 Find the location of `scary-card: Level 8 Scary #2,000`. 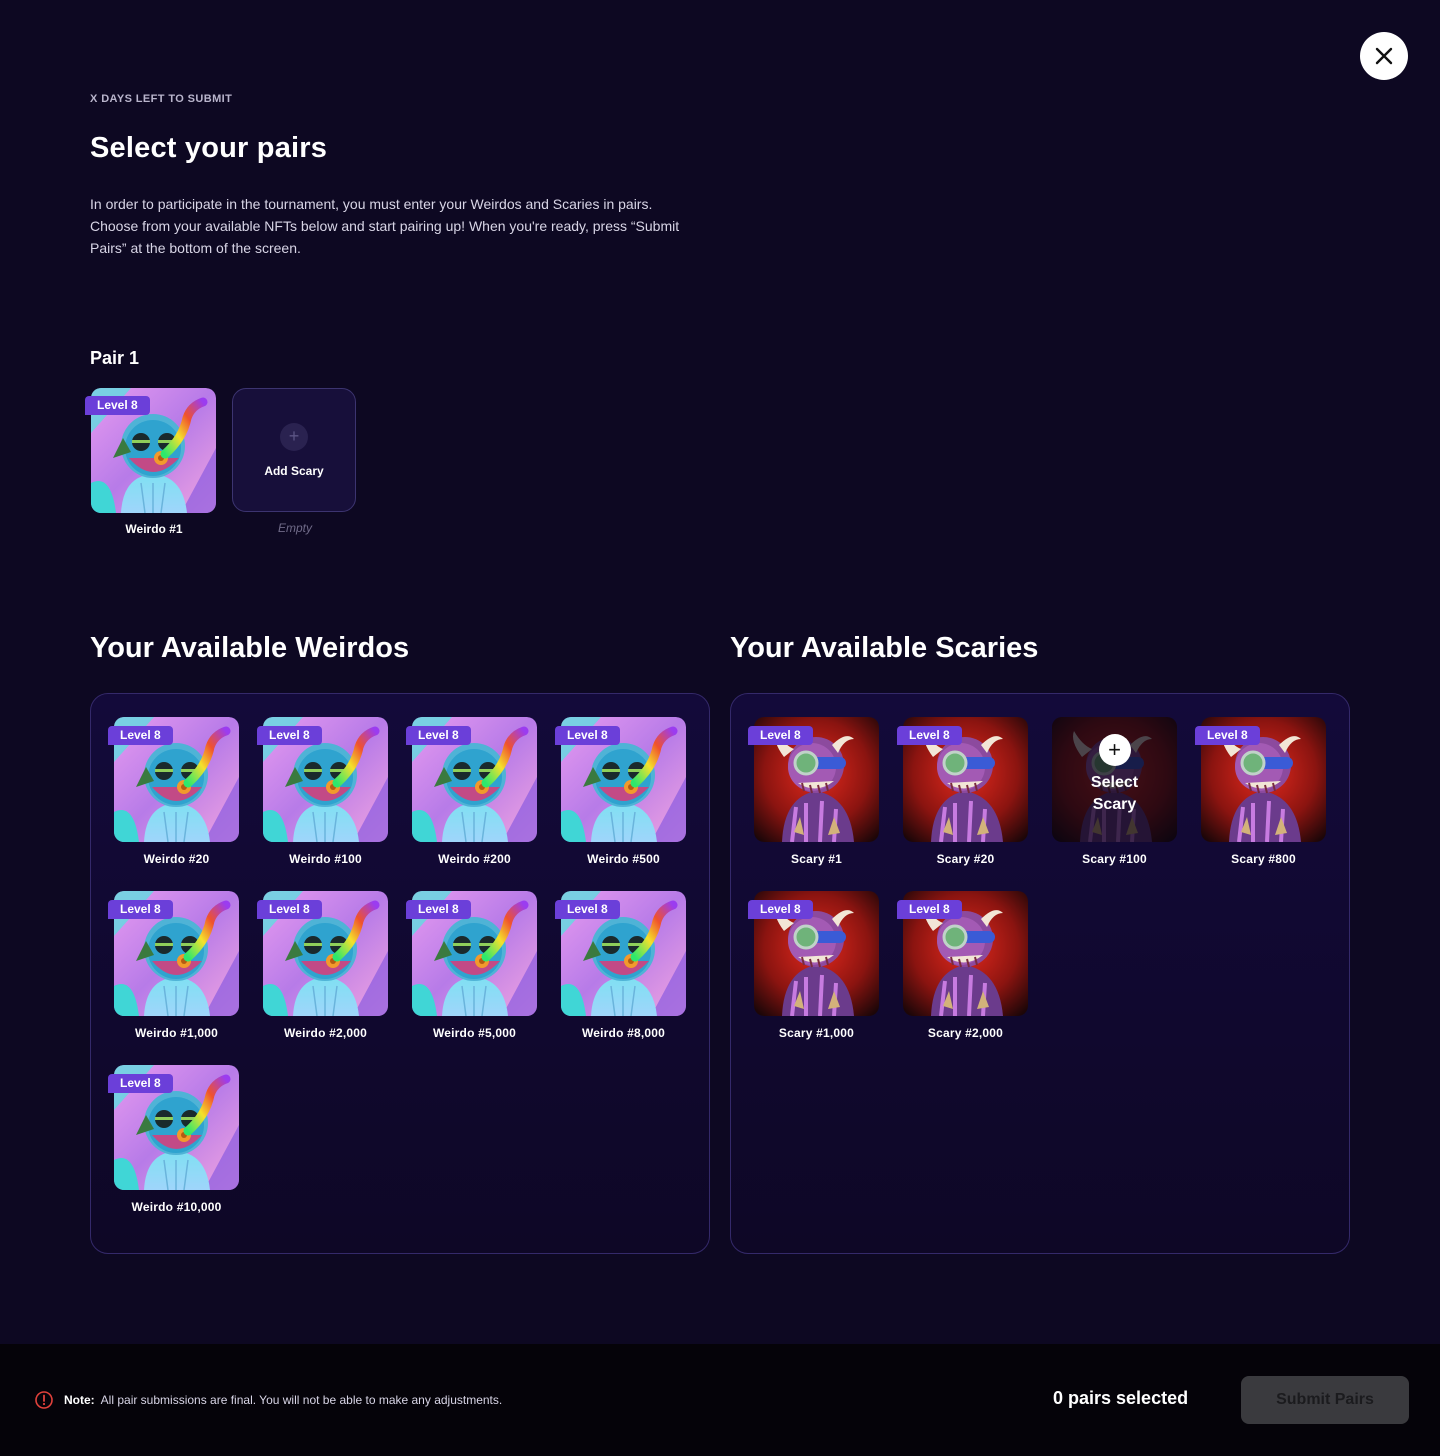

scary-card: Level 8 Scary #2,000 is located at coordinates (962, 965).